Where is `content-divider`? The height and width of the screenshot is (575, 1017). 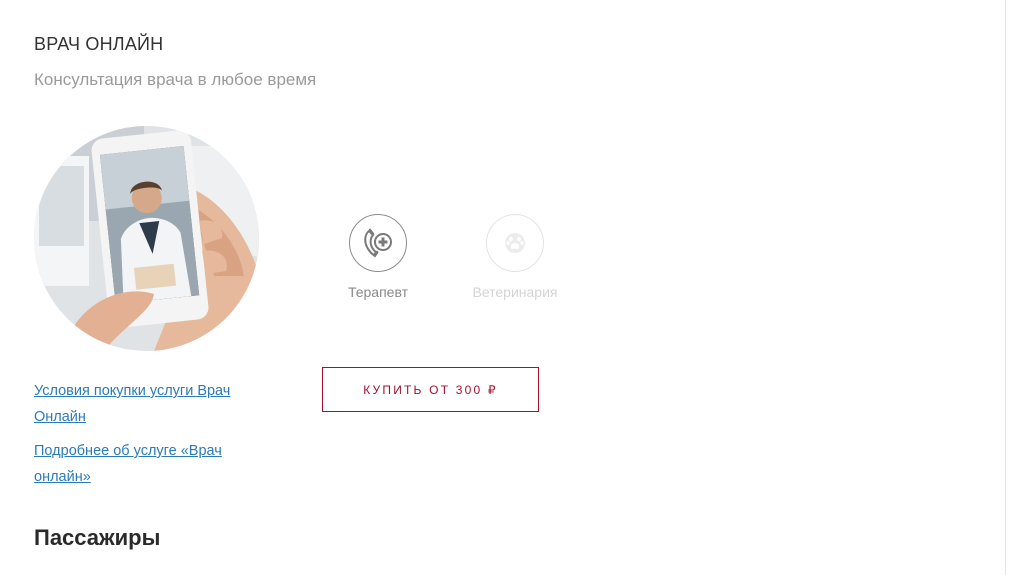
content-divider is located at coordinates (1005, 287).